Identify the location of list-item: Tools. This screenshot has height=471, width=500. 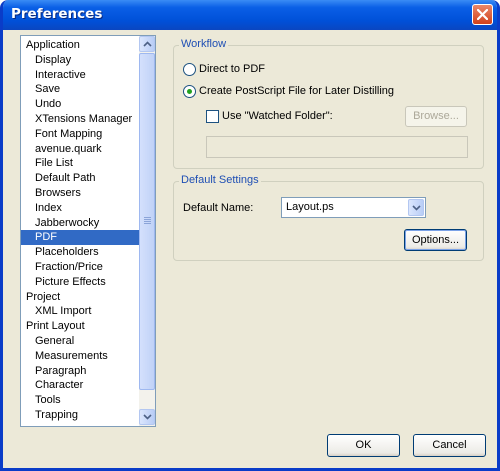
(41, 400).